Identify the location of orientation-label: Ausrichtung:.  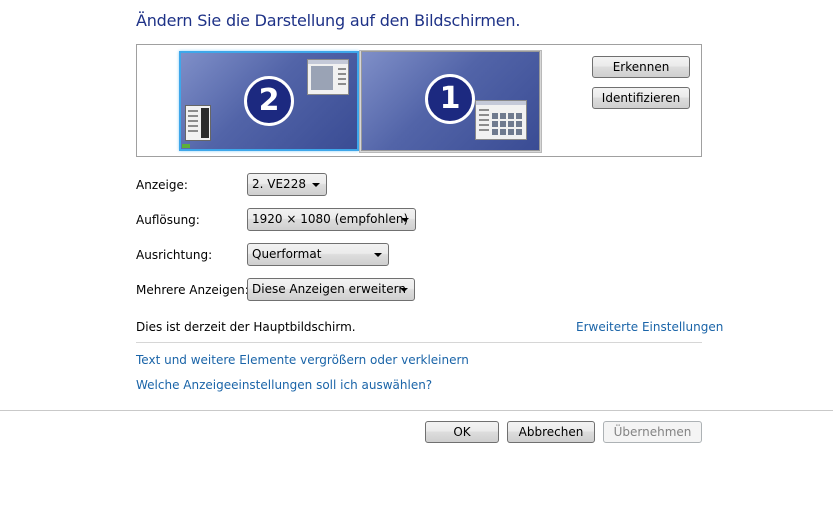
(174, 255).